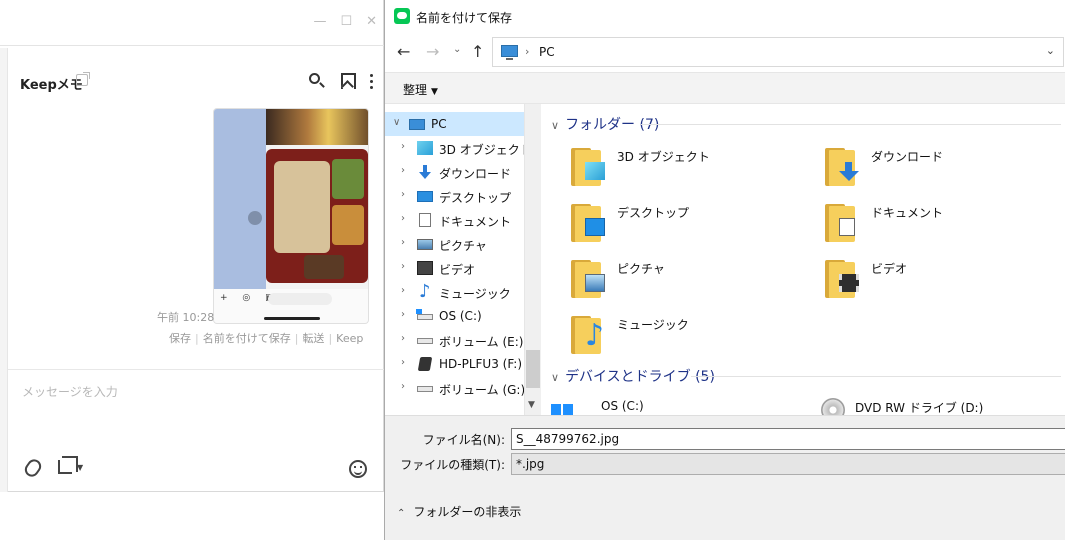 The height and width of the screenshot is (540, 1065). I want to click on save-panel: ファイル名(N): ファイルの種類(T): *.jpg ⌃ フォルダーの非表示, so click(725, 477).